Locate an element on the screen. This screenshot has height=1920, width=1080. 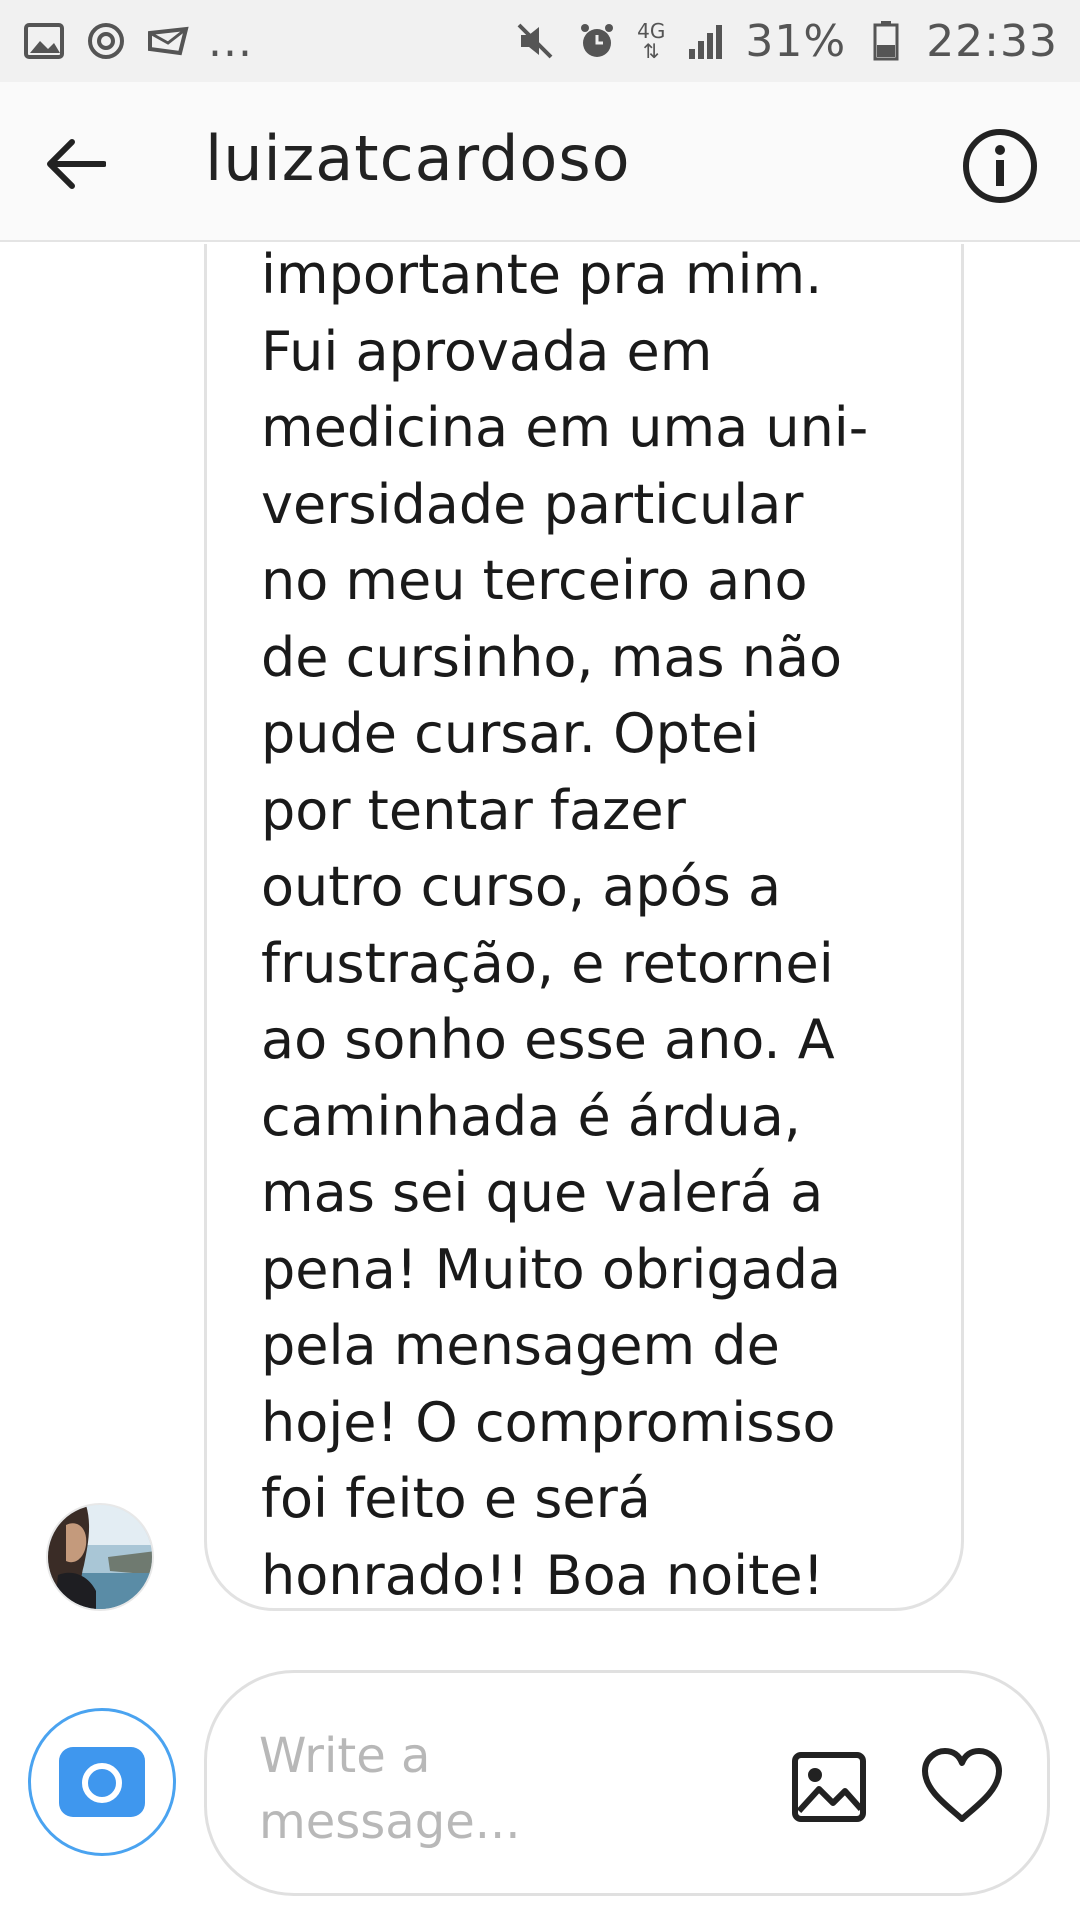
signal-icon is located at coordinates (705, 41).